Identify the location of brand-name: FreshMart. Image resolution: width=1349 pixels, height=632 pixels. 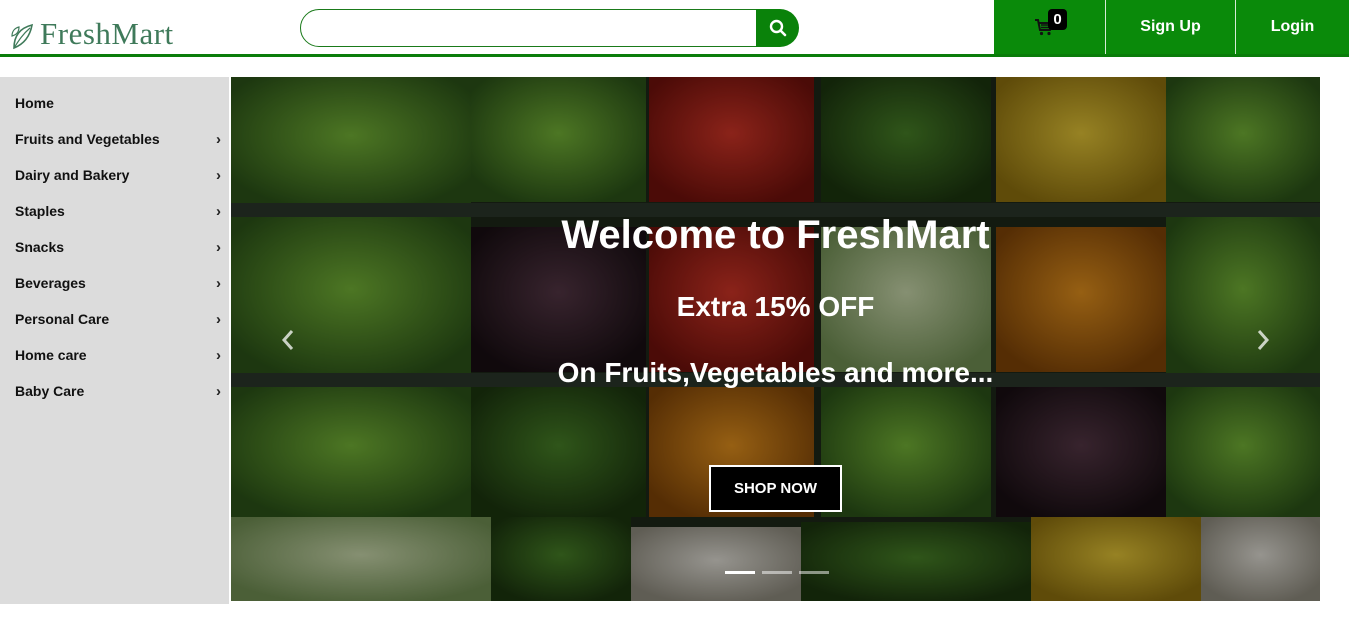
(107, 33).